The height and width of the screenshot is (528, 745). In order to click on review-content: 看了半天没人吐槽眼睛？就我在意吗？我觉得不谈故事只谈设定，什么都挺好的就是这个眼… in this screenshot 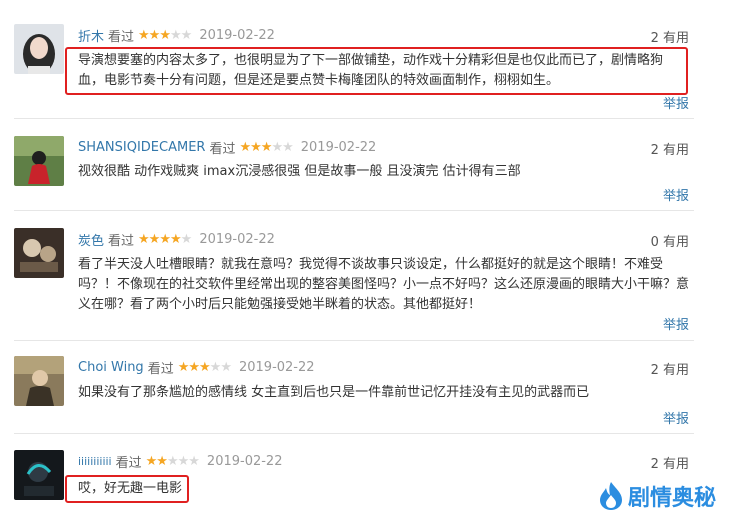, I will do `click(384, 284)`.